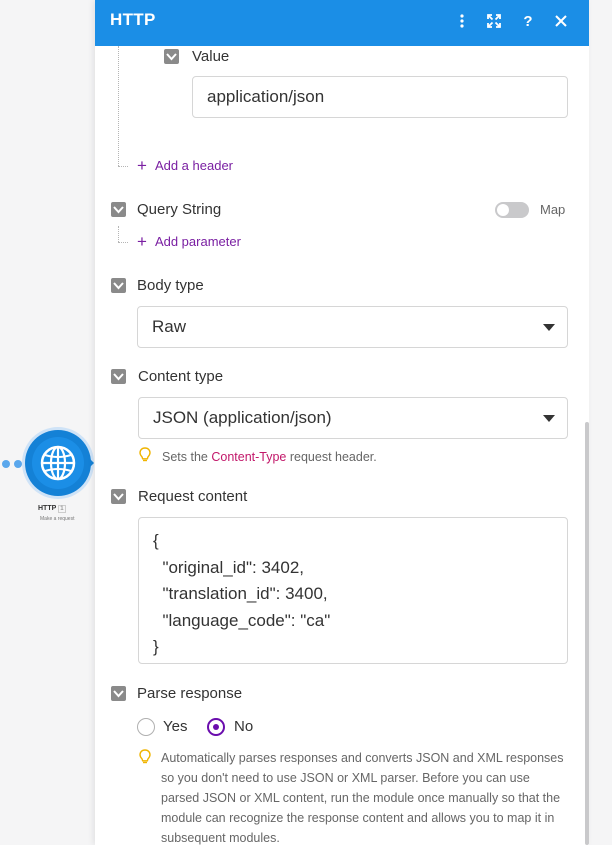 The image size is (612, 845). I want to click on module-id-badge: 1, so click(62, 509).